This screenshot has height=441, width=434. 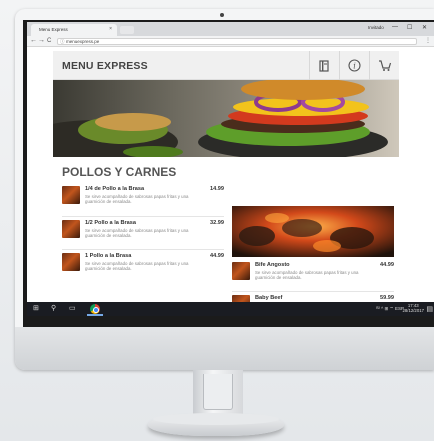 I want to click on clock: 17:43 28/12/2017, so click(x=413, y=308).